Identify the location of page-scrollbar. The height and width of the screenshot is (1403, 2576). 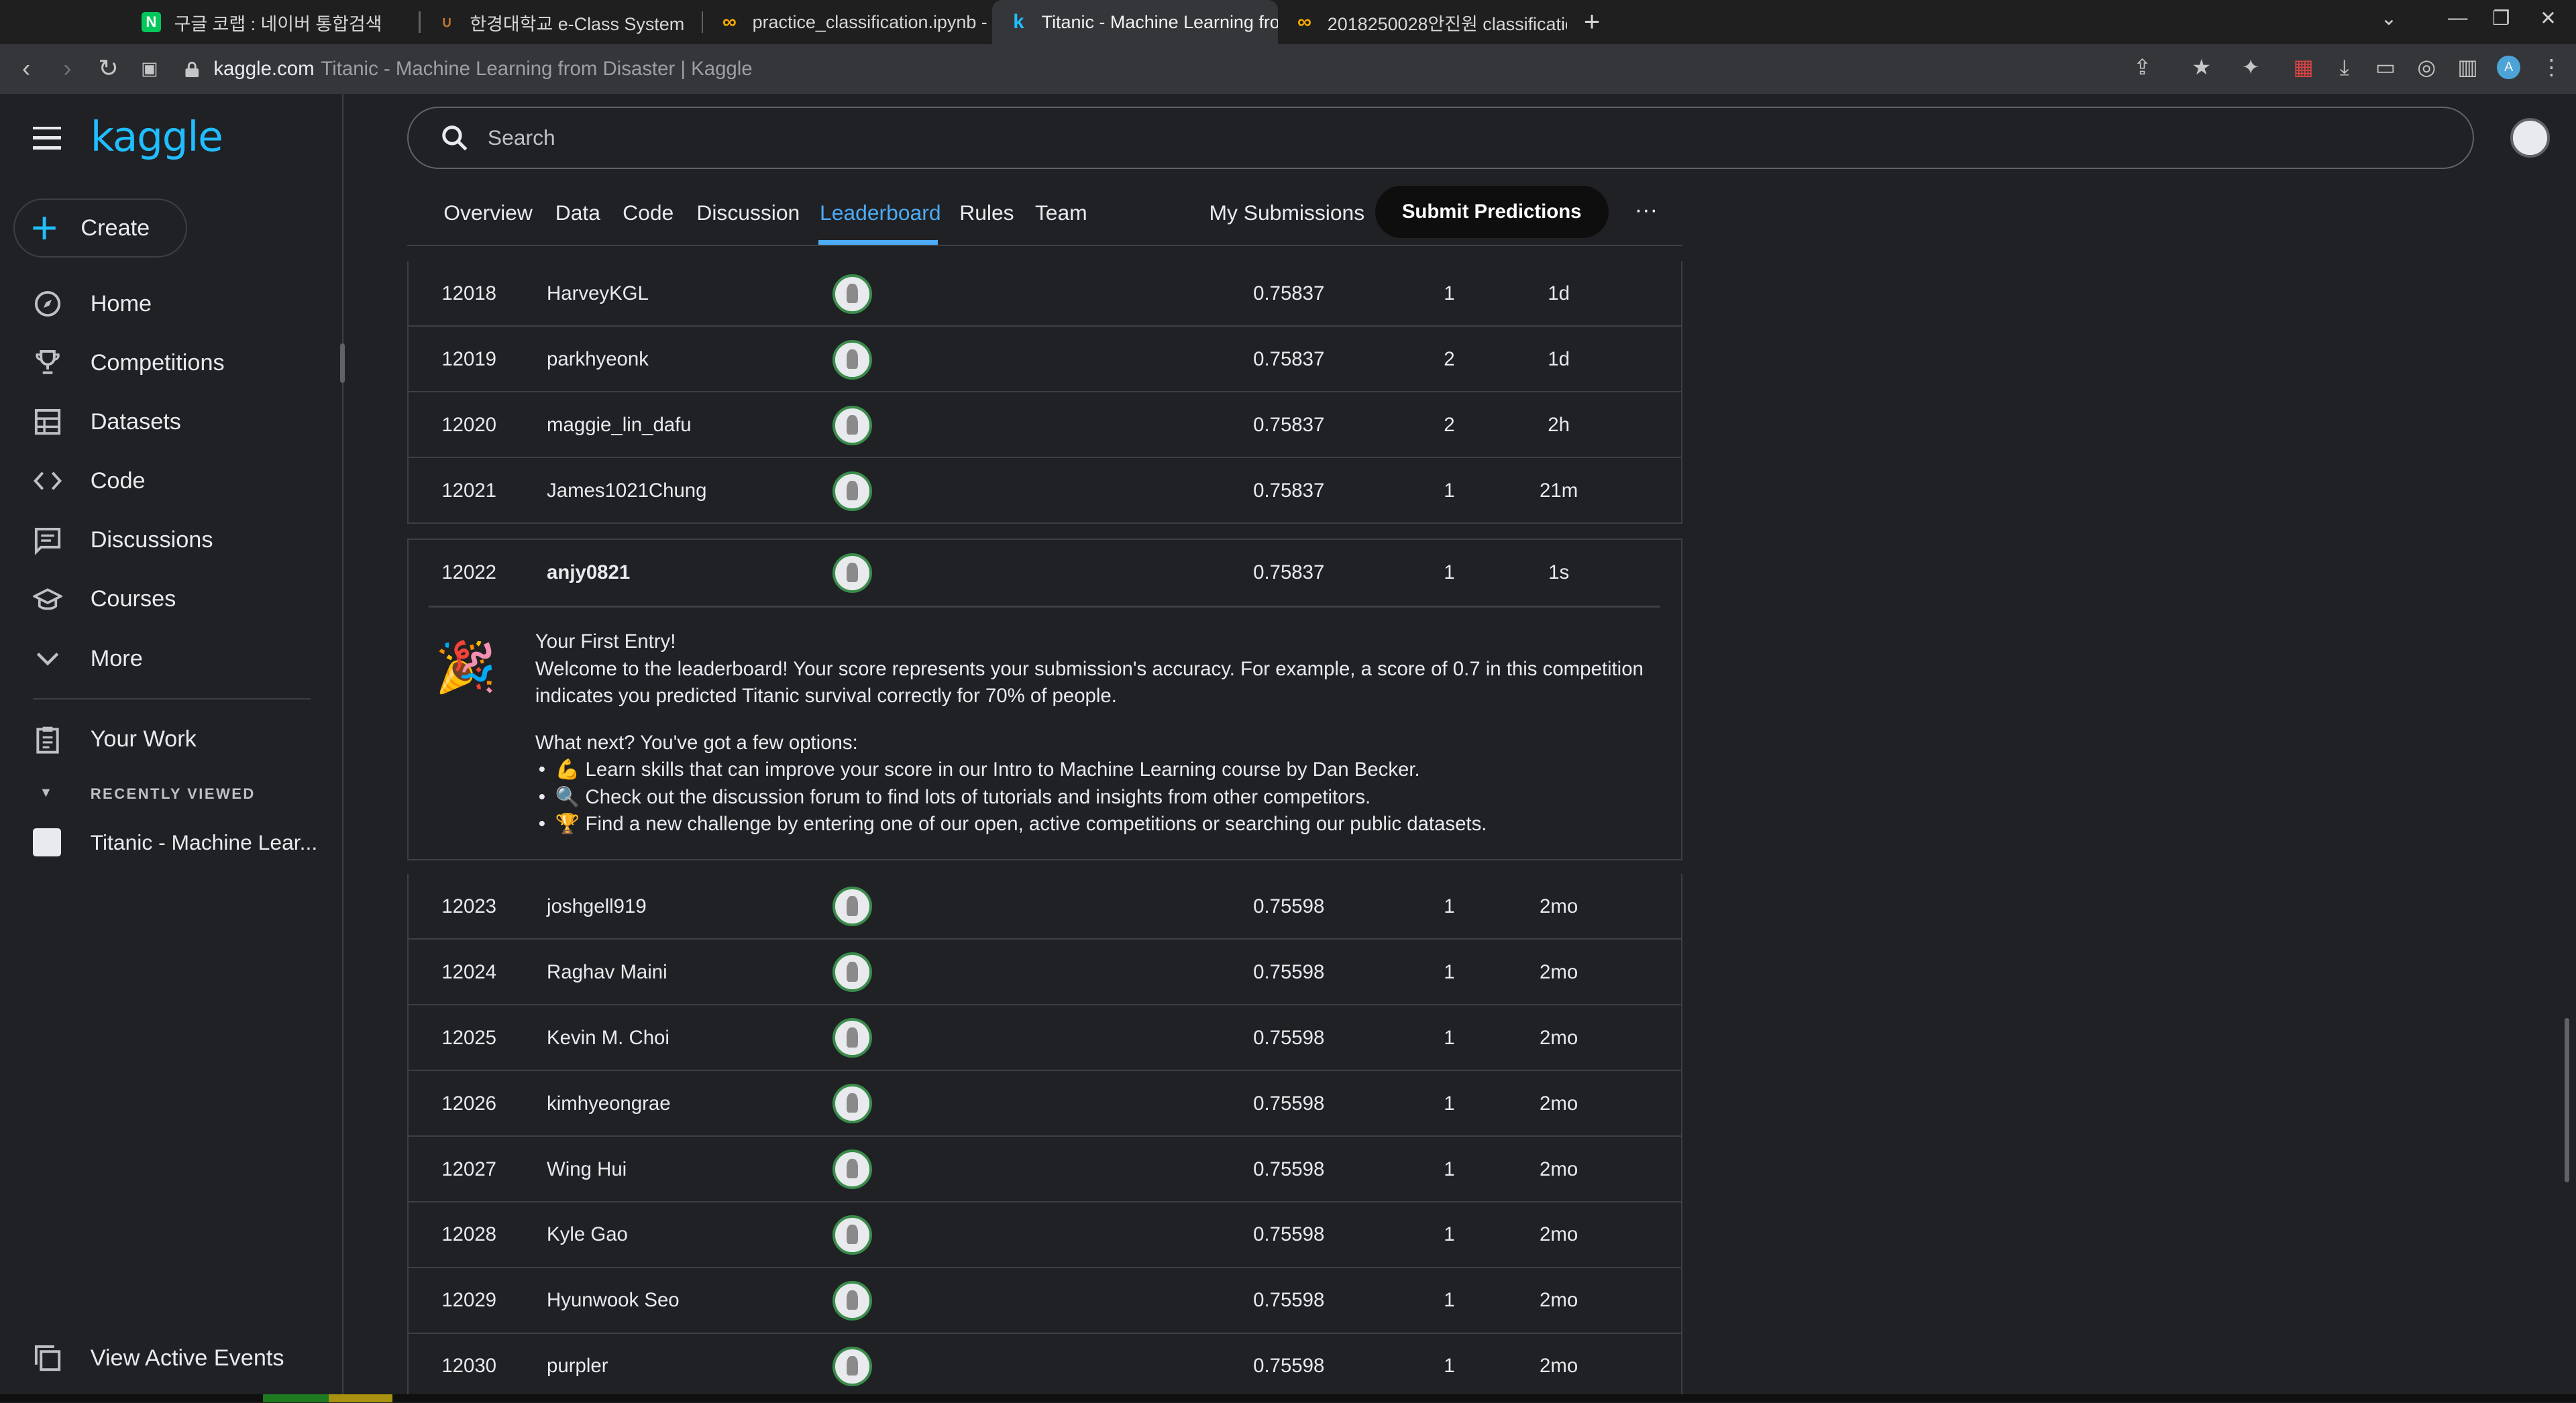
(2567, 1101).